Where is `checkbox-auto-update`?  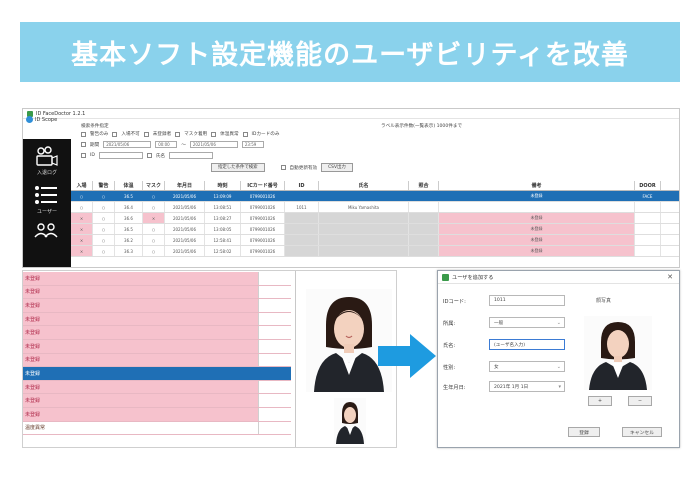 checkbox-auto-update is located at coordinates (283, 167).